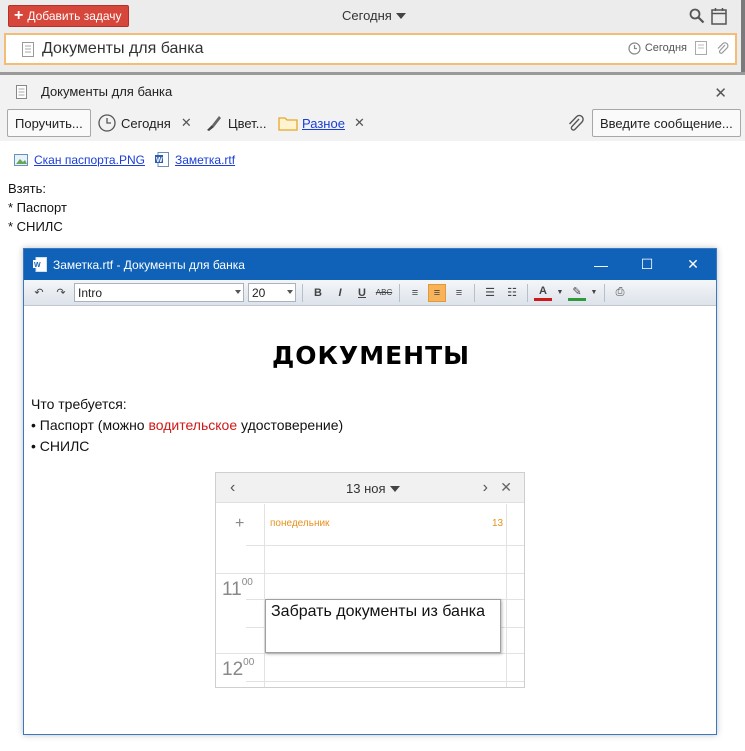 The image size is (745, 751). Describe the element at coordinates (647, 264) in the screenshot. I see `maximize-icon: ☐` at that location.